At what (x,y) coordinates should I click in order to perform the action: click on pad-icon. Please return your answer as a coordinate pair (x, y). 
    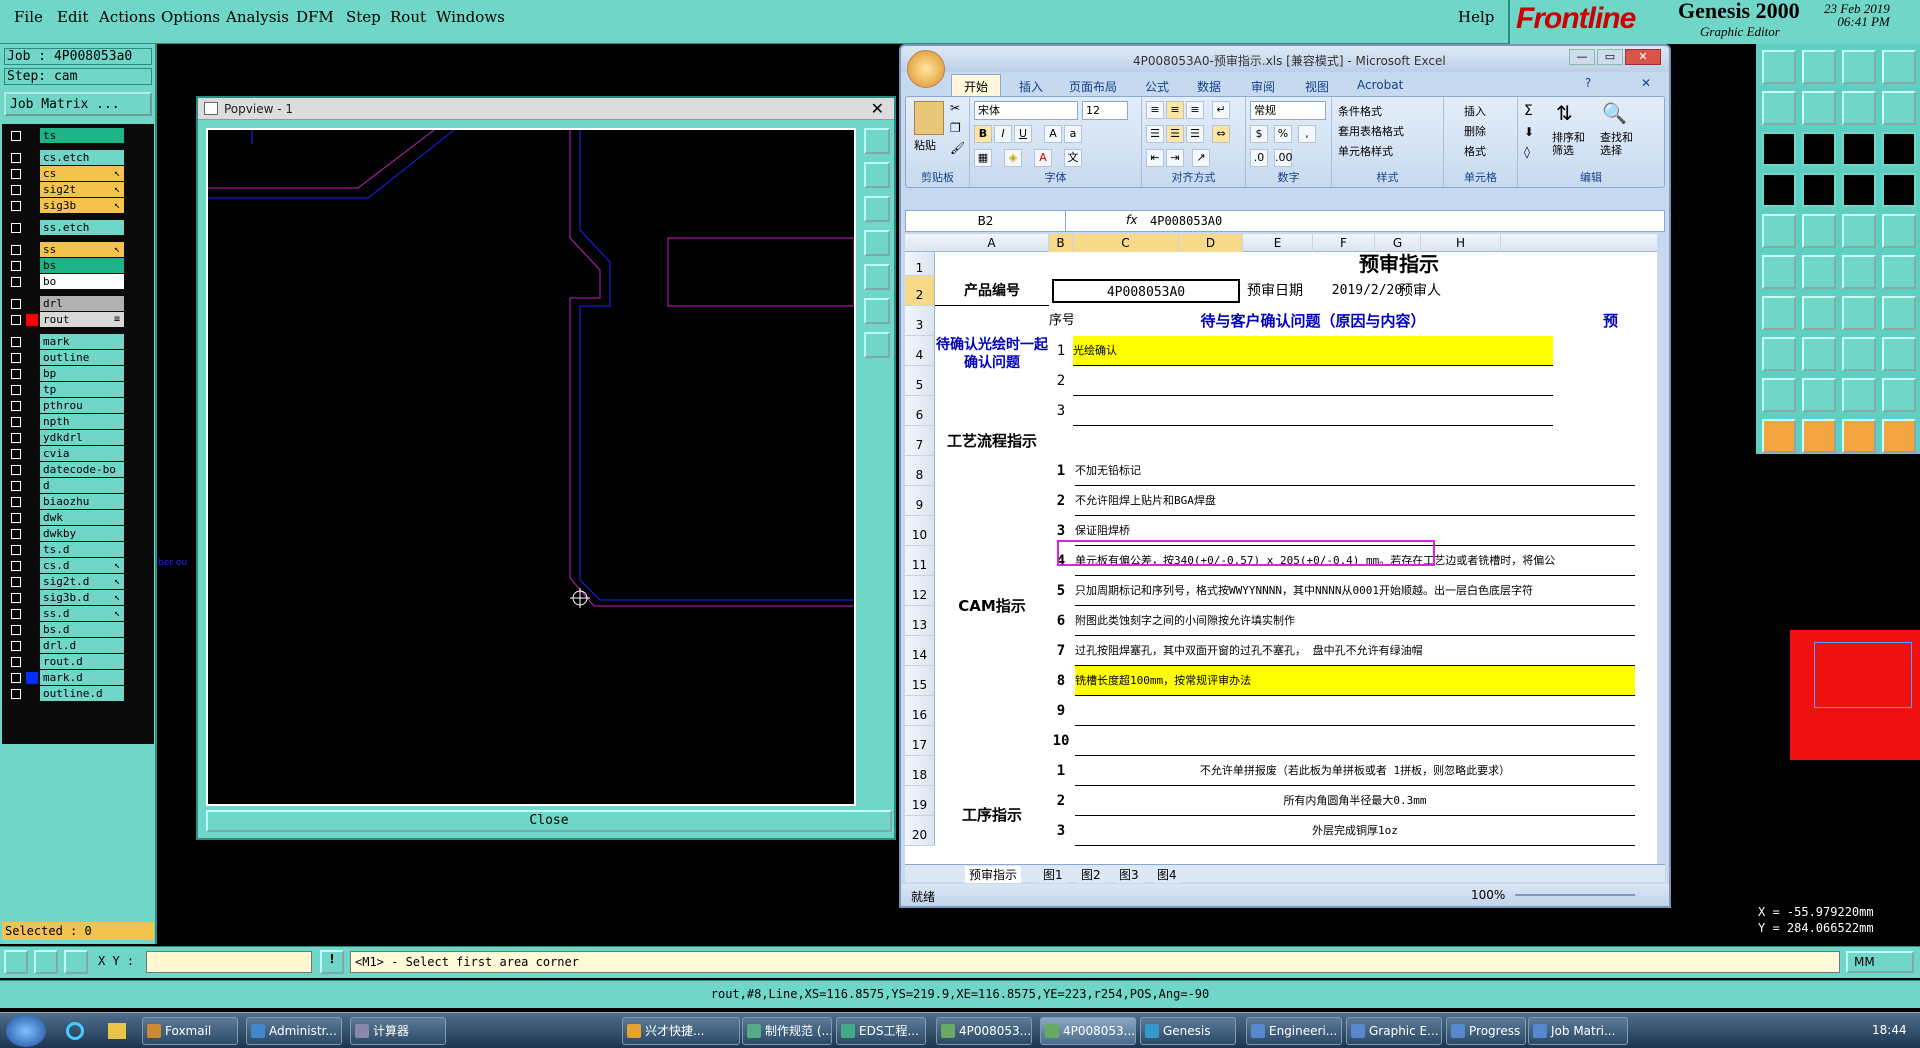
    Looking at the image, I should click on (1779, 354).